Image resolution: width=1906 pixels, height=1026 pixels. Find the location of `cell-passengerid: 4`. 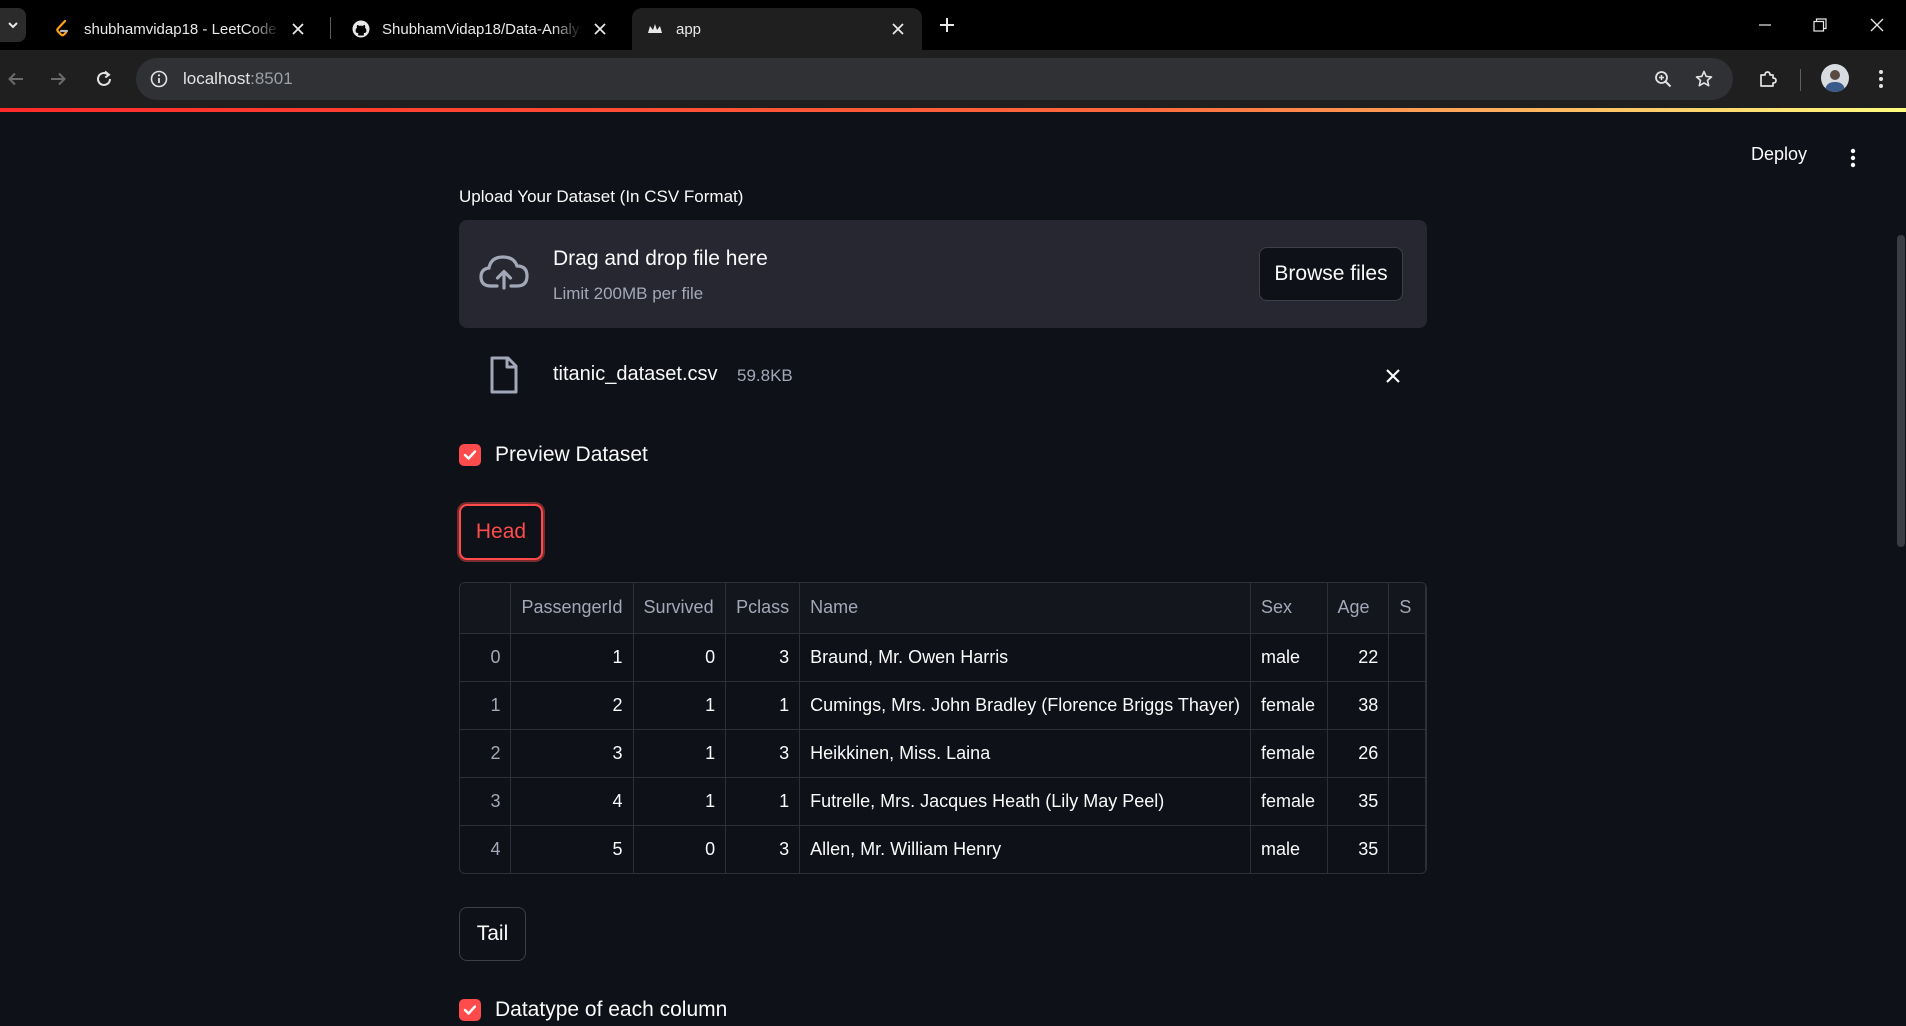

cell-passengerid: 4 is located at coordinates (572, 801).